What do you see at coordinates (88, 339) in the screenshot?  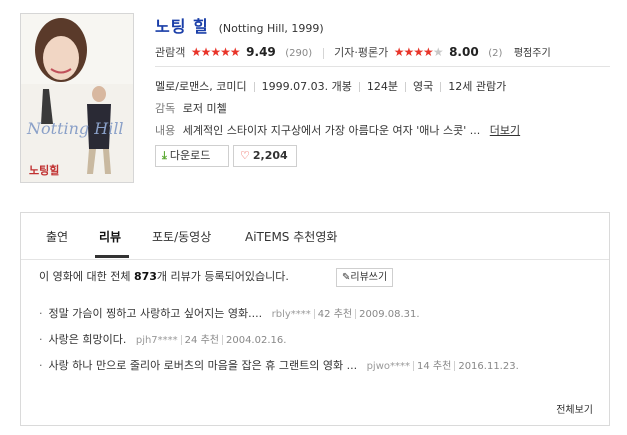 I see `review-text: 사랑은 희망이다.` at bounding box center [88, 339].